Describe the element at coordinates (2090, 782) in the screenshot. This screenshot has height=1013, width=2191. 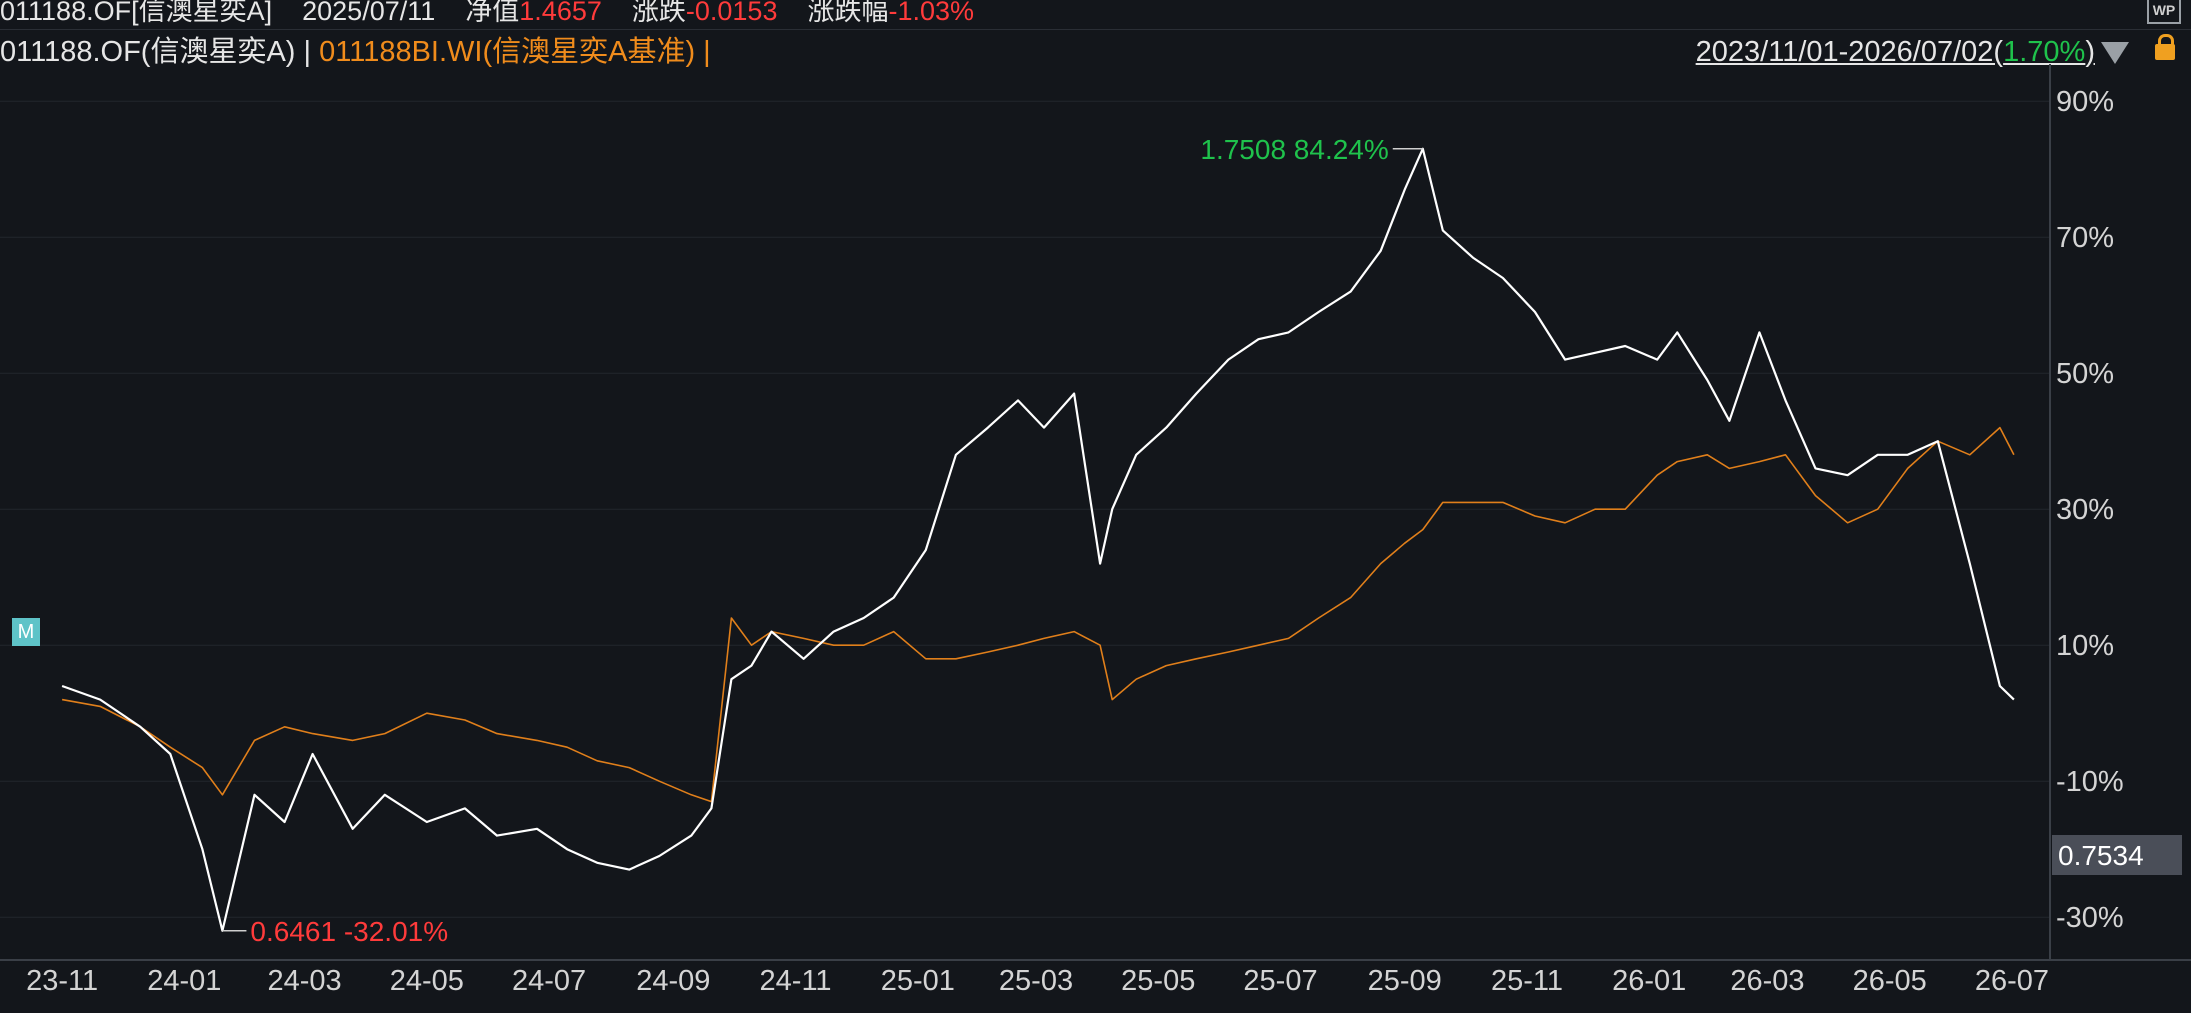
I see `y-tick-label: -10%` at that location.